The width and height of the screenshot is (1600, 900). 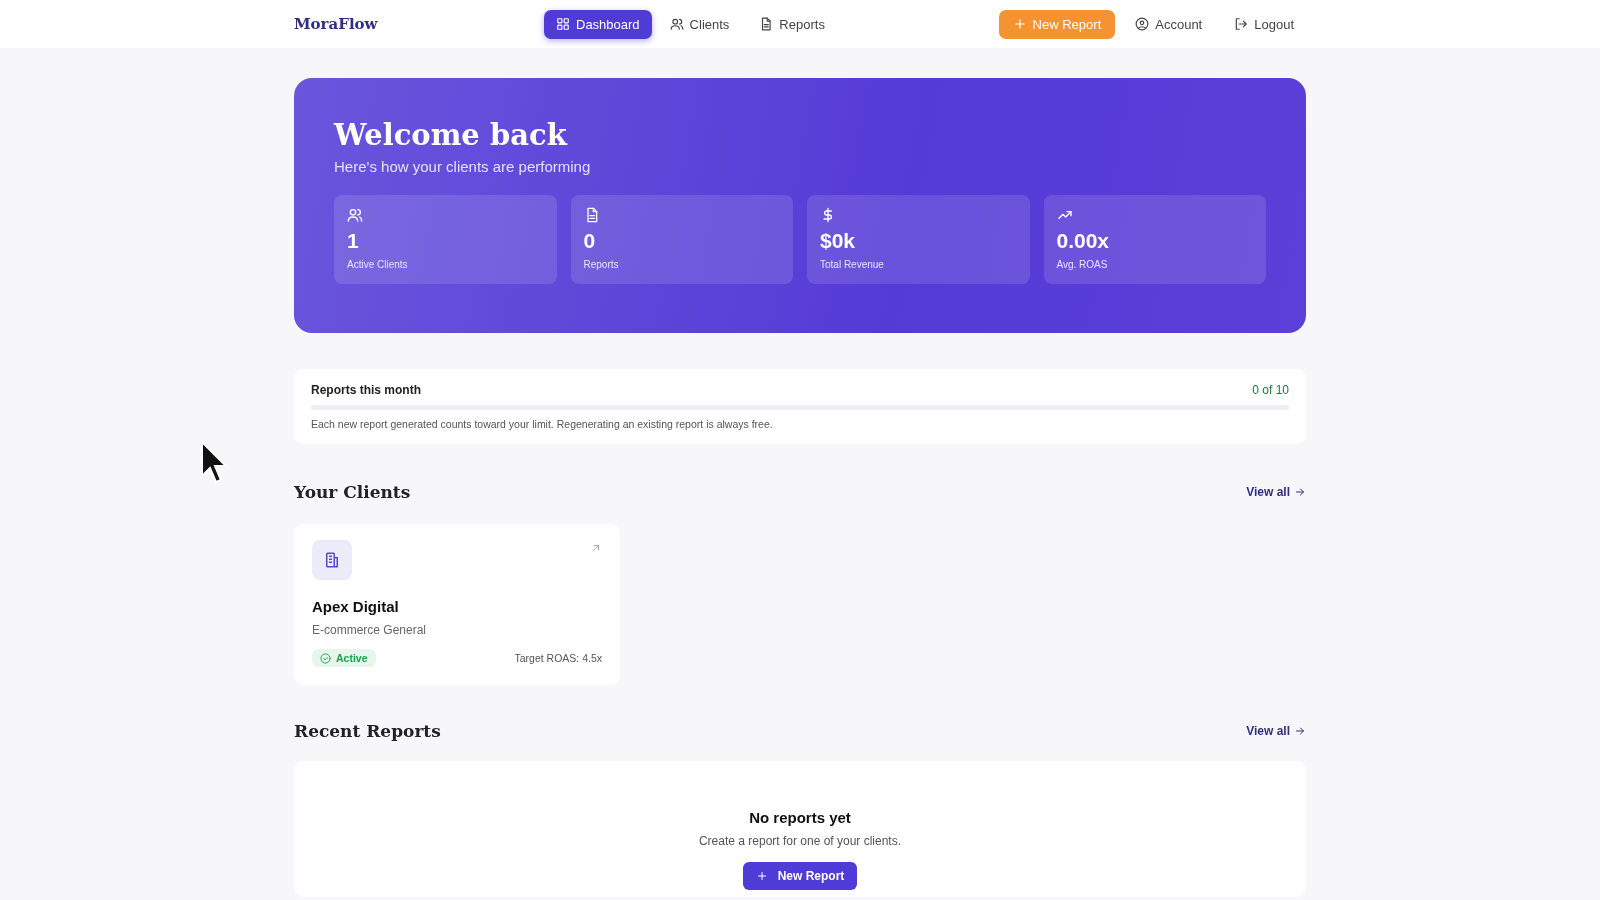 I want to click on pointer-icon, so click(x=214, y=463).